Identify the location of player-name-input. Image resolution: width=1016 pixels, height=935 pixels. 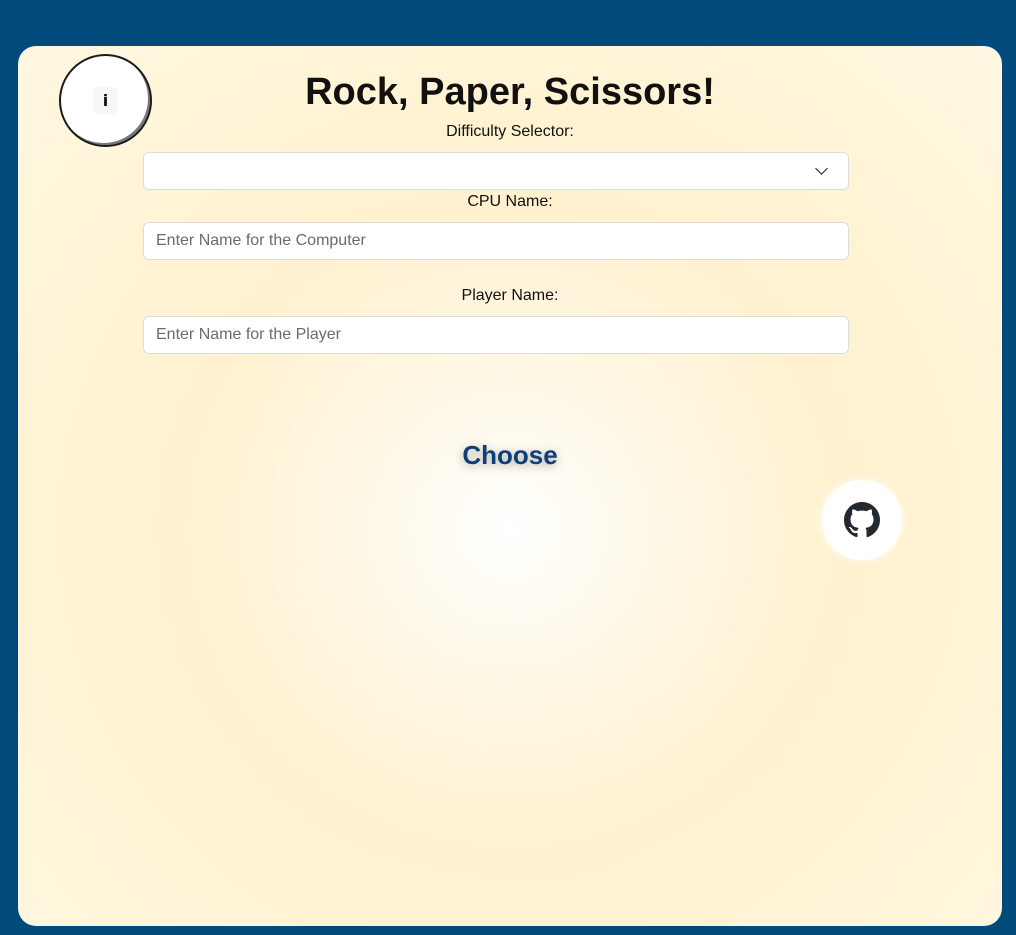
(496, 335).